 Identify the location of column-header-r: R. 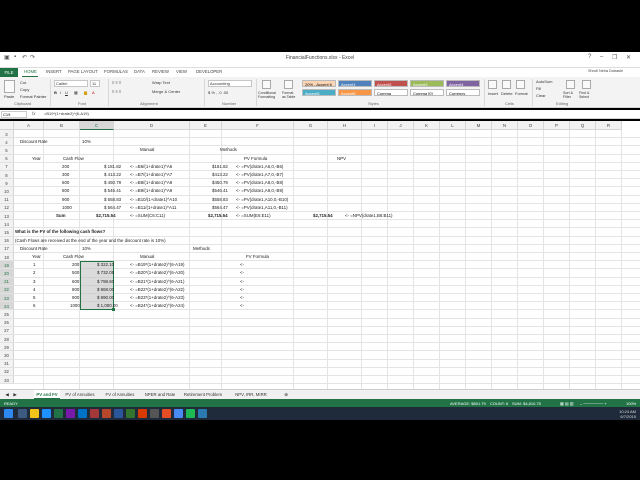
(609, 125).